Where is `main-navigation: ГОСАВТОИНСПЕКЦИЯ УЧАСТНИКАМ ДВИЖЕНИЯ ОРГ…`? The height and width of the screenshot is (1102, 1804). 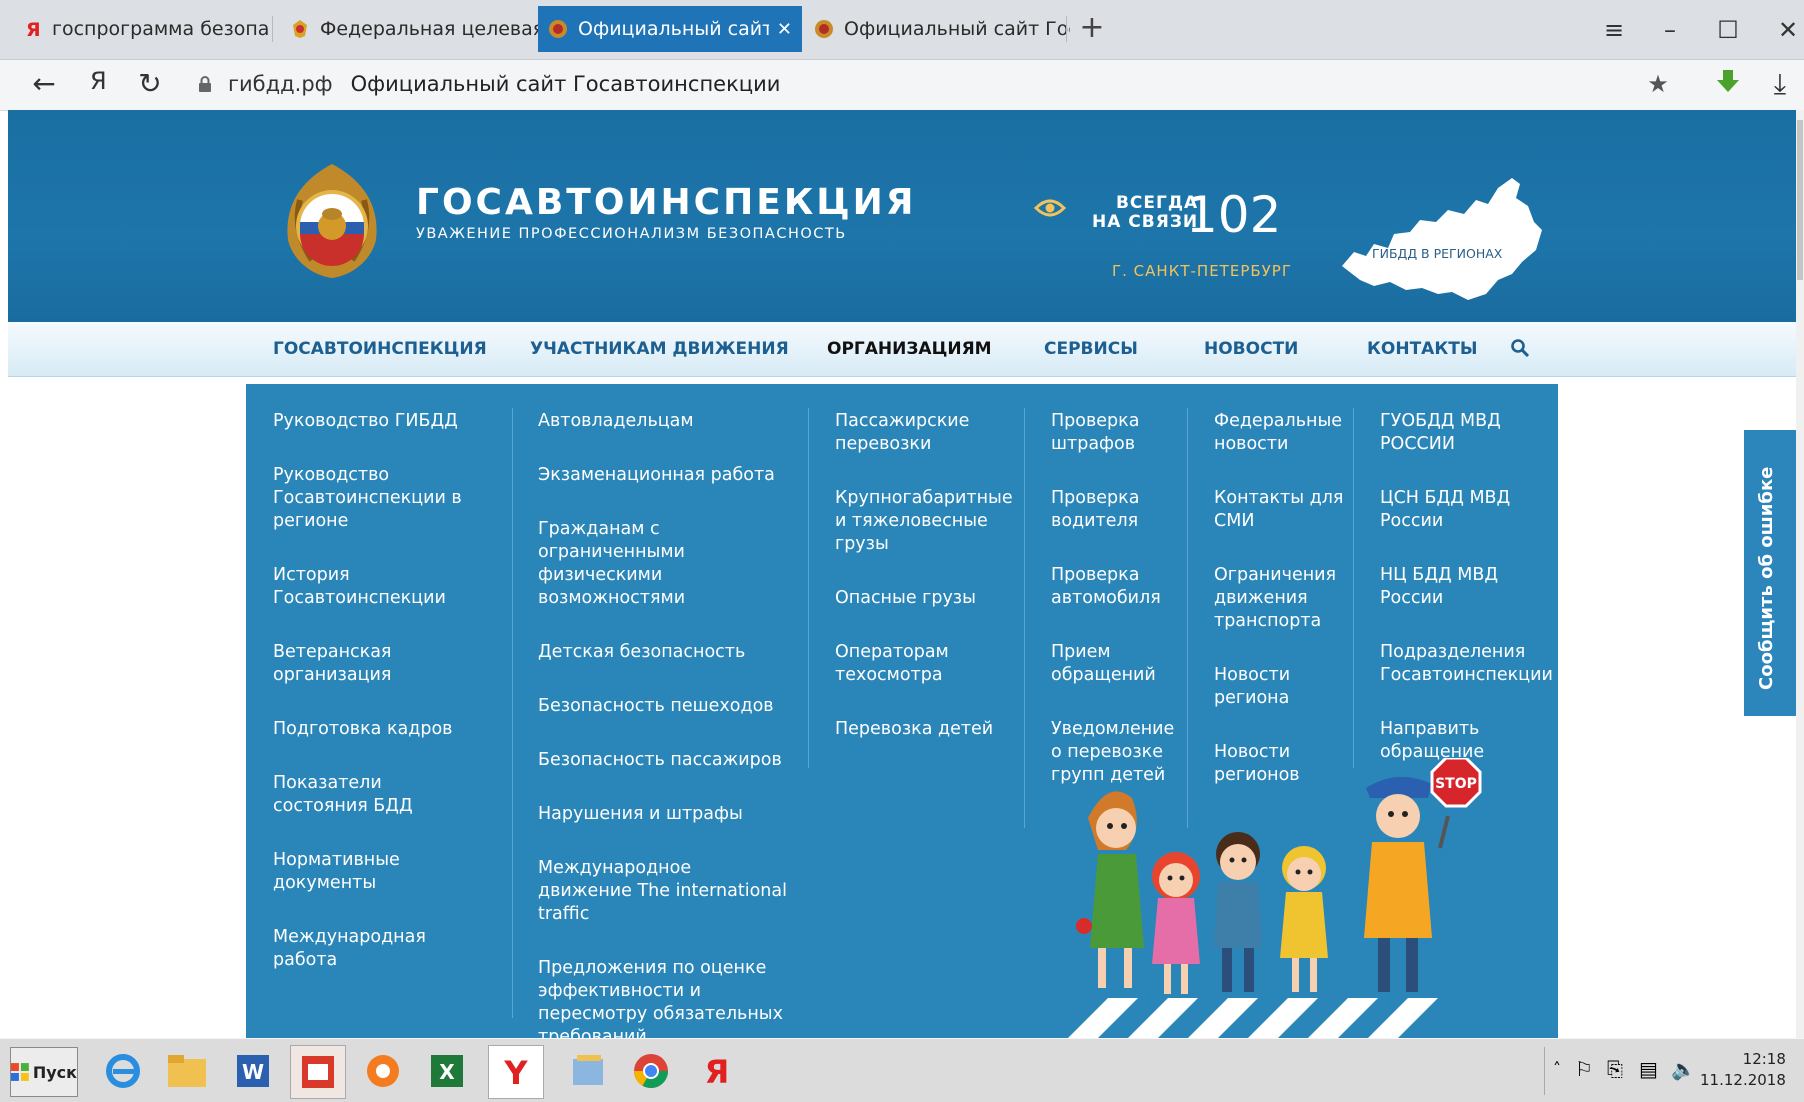
main-navigation: ГОСАВТОИНСПЕКЦИЯ УЧАСТНИКАМ ДВИЖЕНИЯ ОРГ… is located at coordinates (902, 349).